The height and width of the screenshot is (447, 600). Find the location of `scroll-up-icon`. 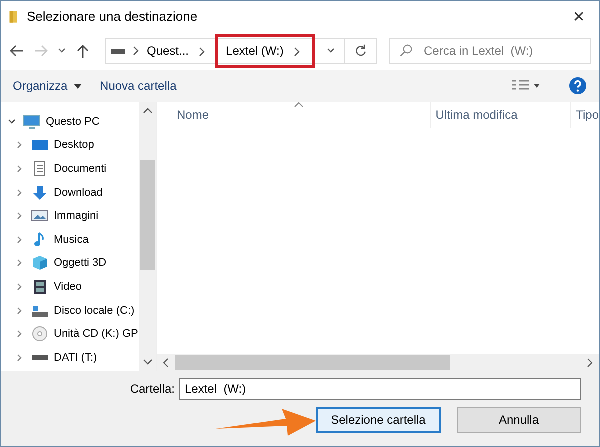

scroll-up-icon is located at coordinates (147, 111).